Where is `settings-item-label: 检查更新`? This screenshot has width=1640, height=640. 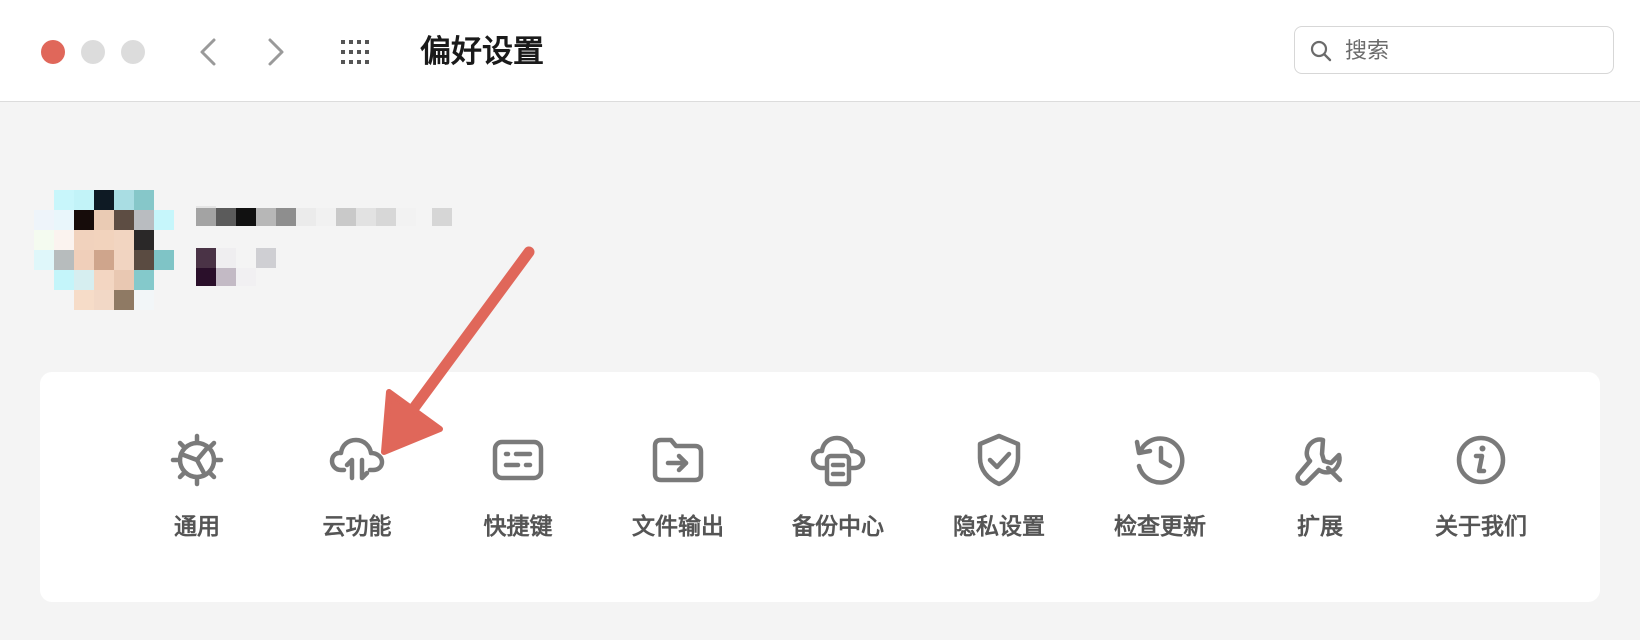
settings-item-label: 检查更新 is located at coordinates (1160, 527).